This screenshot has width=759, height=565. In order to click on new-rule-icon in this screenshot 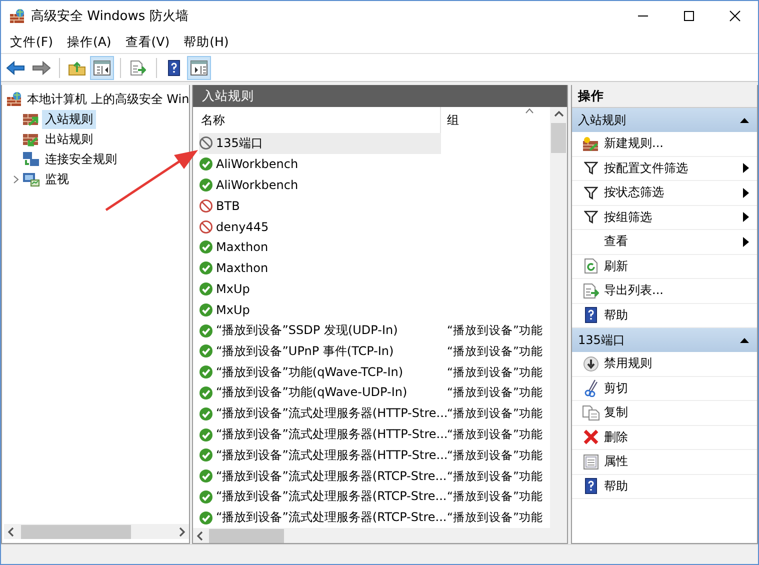, I will do `click(591, 144)`.